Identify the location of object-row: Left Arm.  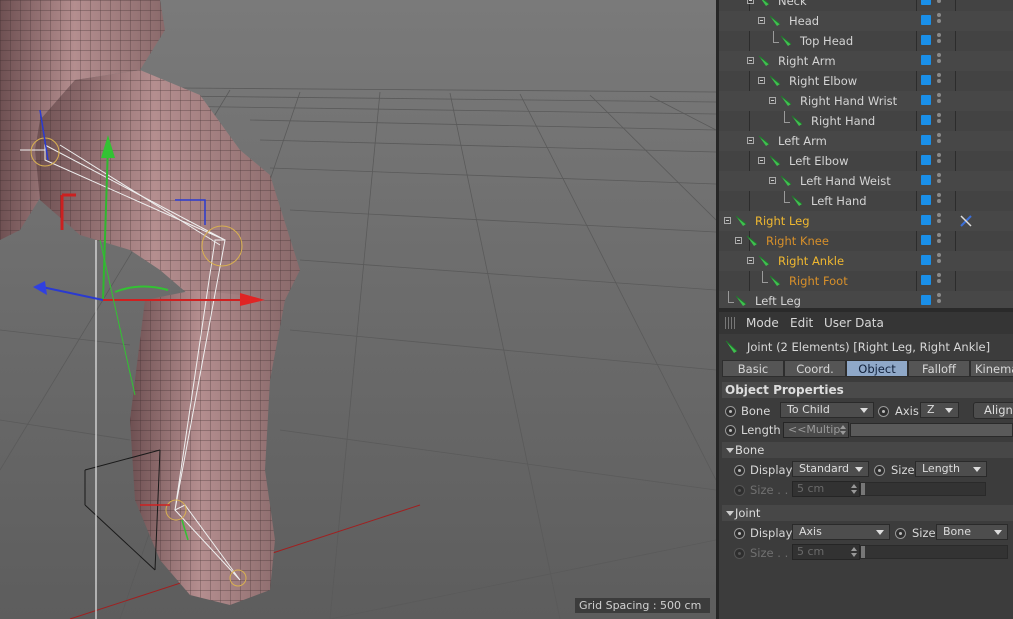
(866, 141).